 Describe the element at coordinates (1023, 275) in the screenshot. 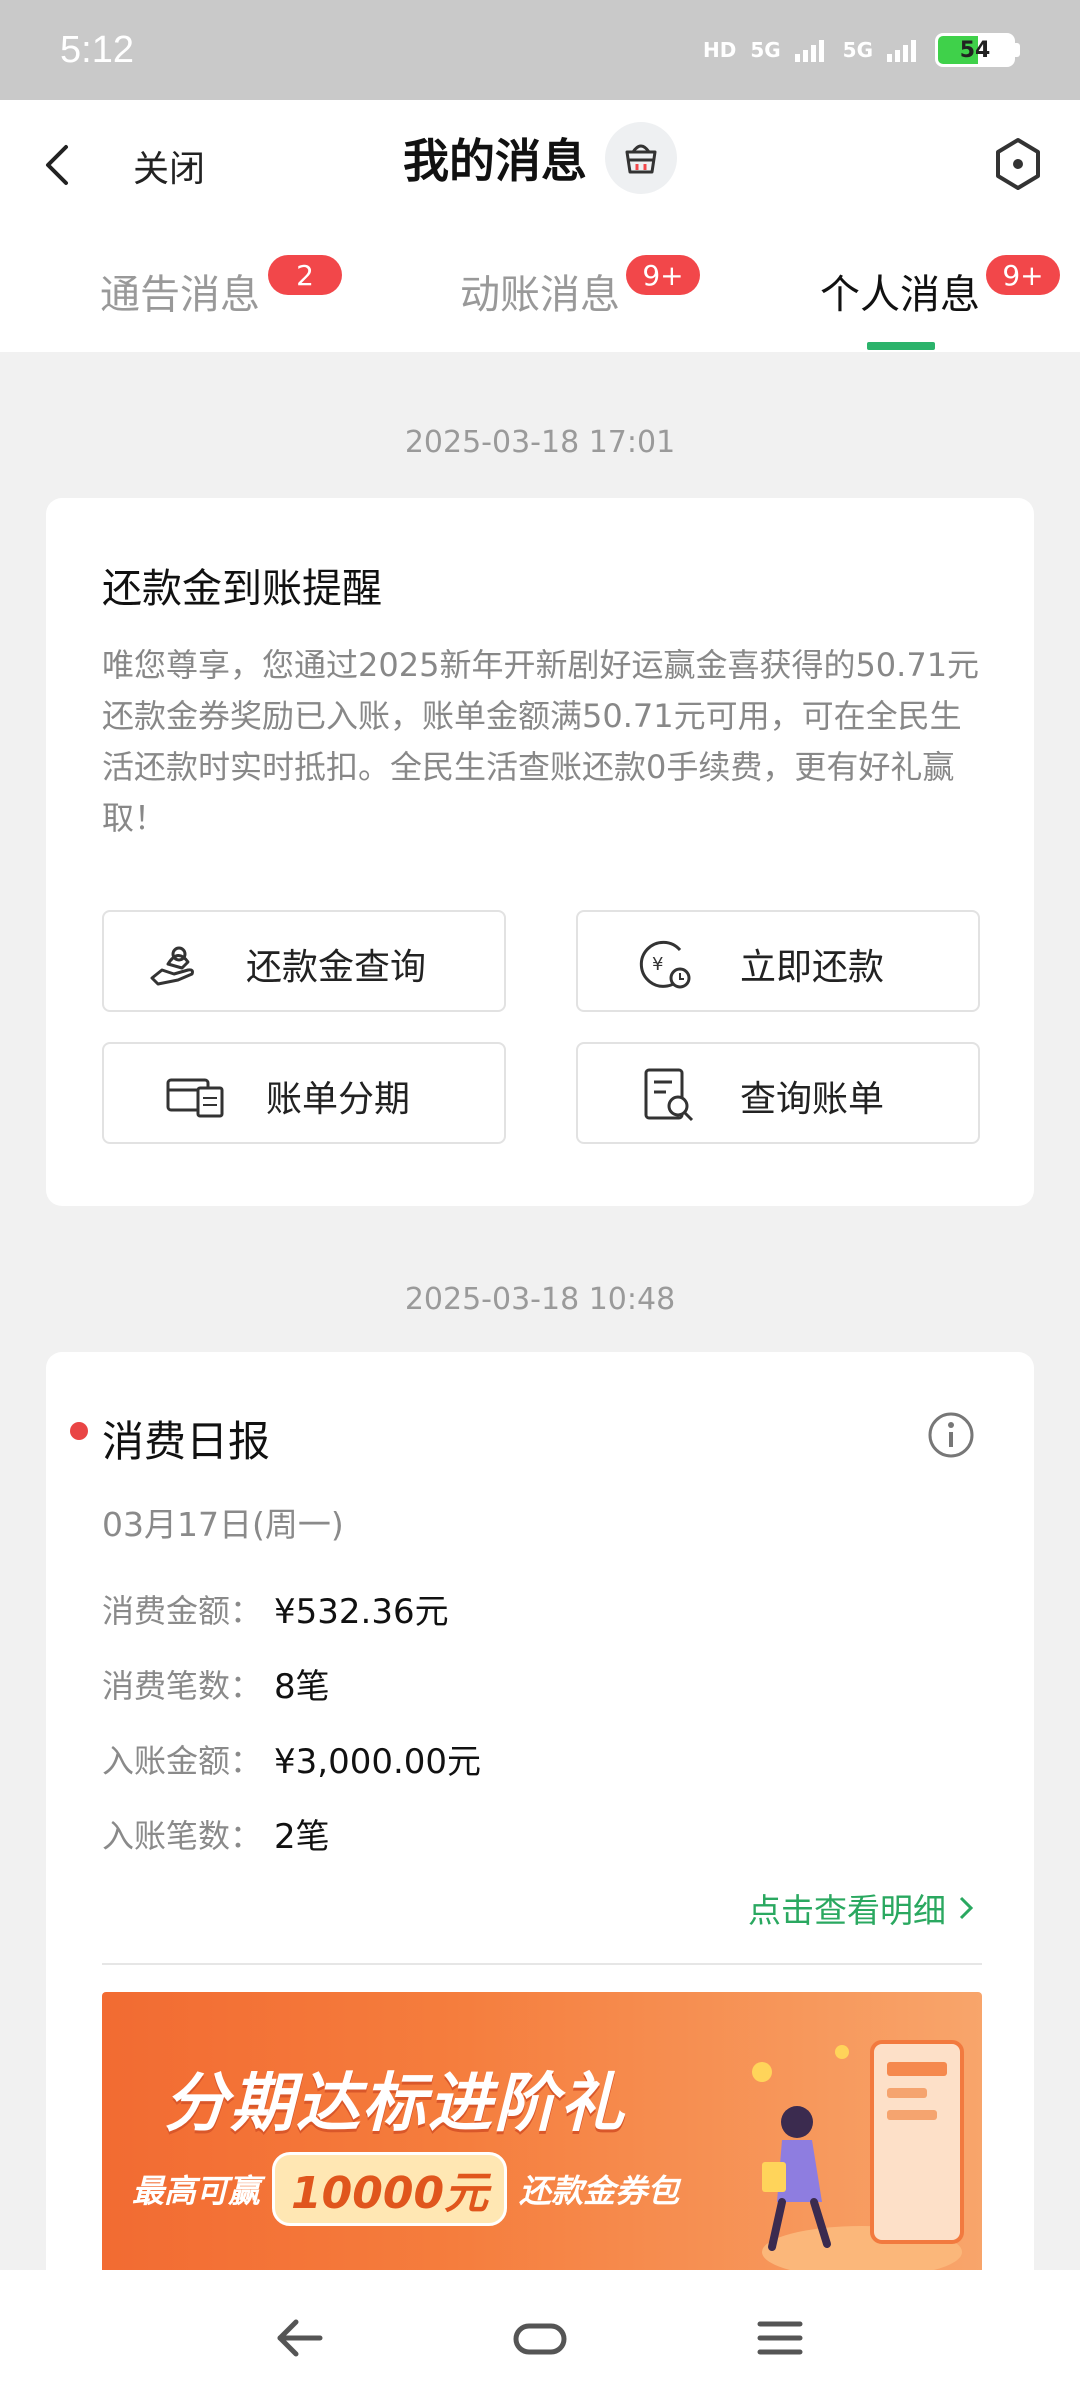

I see `tab-badge-personal: 9+` at that location.